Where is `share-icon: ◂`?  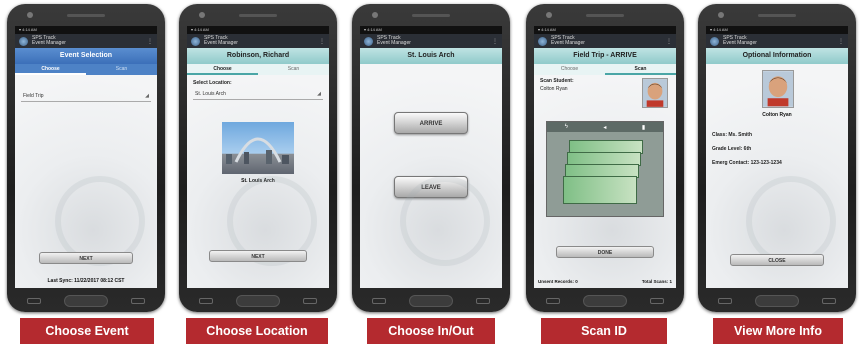 share-icon: ◂ is located at coordinates (604, 127).